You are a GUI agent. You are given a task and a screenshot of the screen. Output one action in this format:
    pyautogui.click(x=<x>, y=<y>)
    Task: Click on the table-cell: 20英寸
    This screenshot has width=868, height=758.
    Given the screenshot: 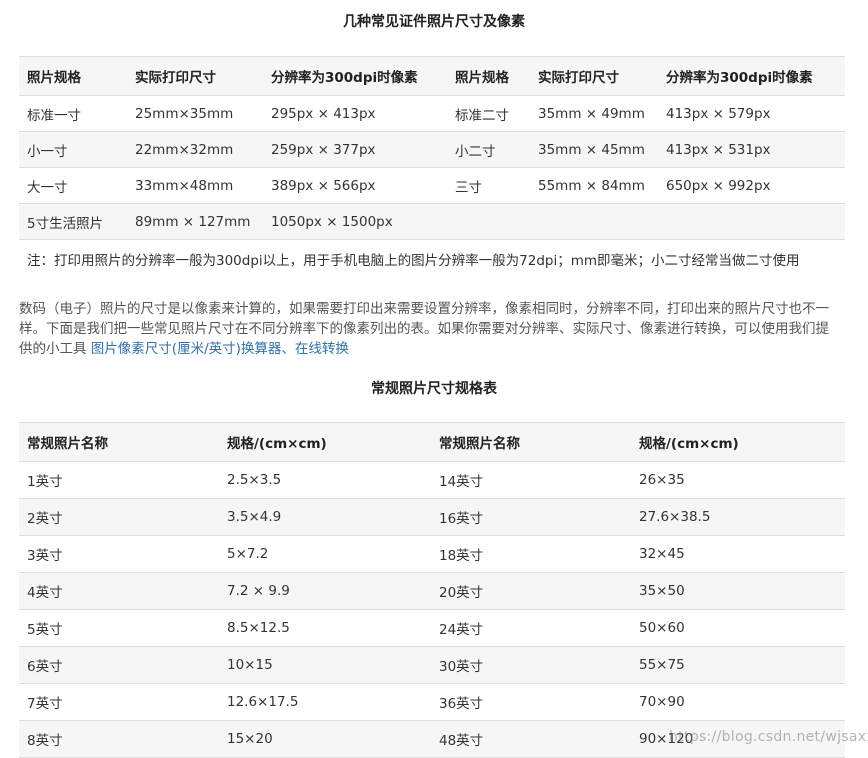 What is the action you would take?
    pyautogui.click(x=531, y=591)
    